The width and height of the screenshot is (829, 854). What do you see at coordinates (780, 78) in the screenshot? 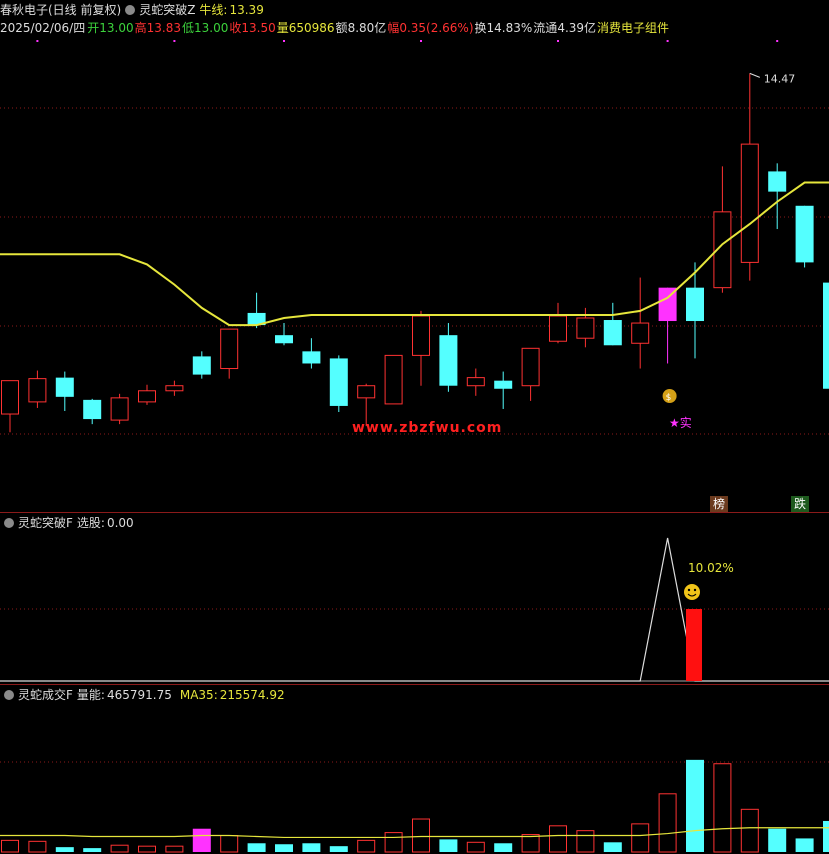
I see `high-price-label: 14.47` at bounding box center [780, 78].